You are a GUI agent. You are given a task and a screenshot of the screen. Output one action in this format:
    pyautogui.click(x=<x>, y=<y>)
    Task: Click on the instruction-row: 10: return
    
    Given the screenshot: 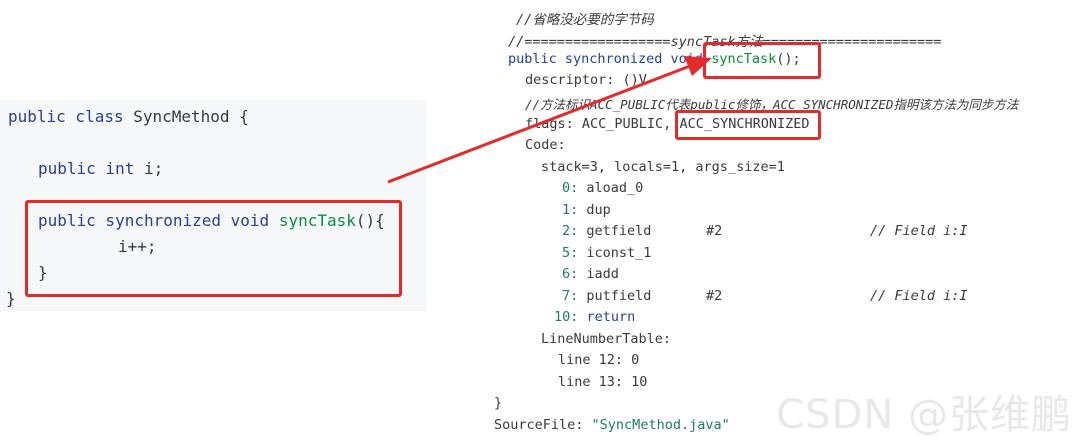 What is the action you would take?
    pyautogui.click(x=594, y=317)
    